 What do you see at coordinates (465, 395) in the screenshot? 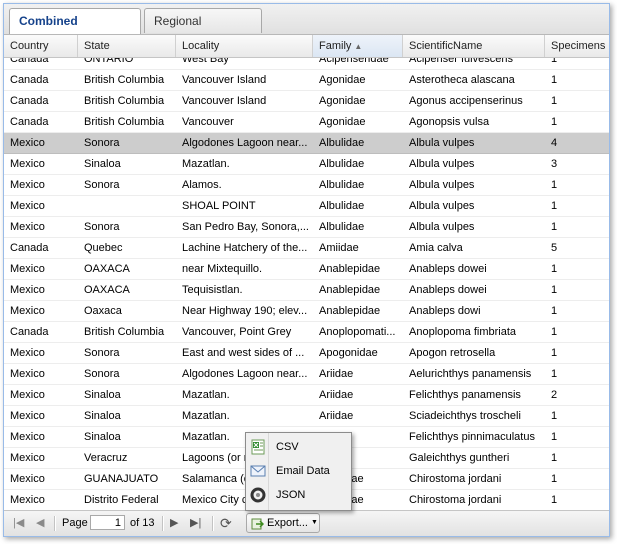
I see `table-cell: Felichthys panamensis` at bounding box center [465, 395].